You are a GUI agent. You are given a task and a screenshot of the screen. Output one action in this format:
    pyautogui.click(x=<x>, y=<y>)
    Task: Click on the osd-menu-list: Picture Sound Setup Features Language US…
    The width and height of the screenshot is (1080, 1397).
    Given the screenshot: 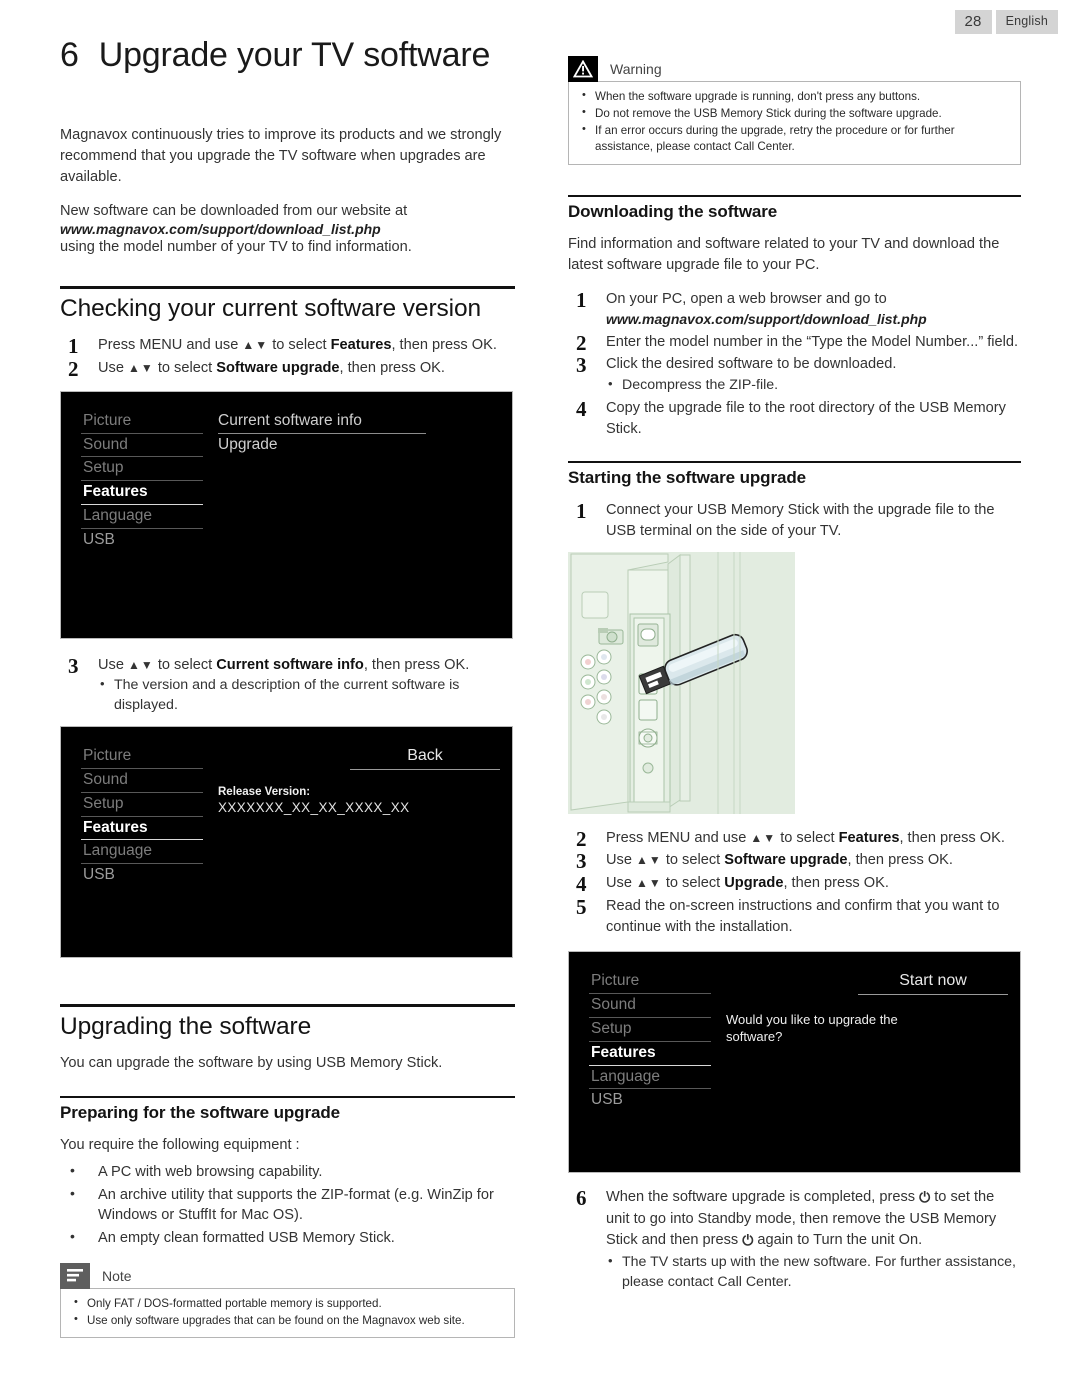 What is the action you would take?
    pyautogui.click(x=142, y=851)
    